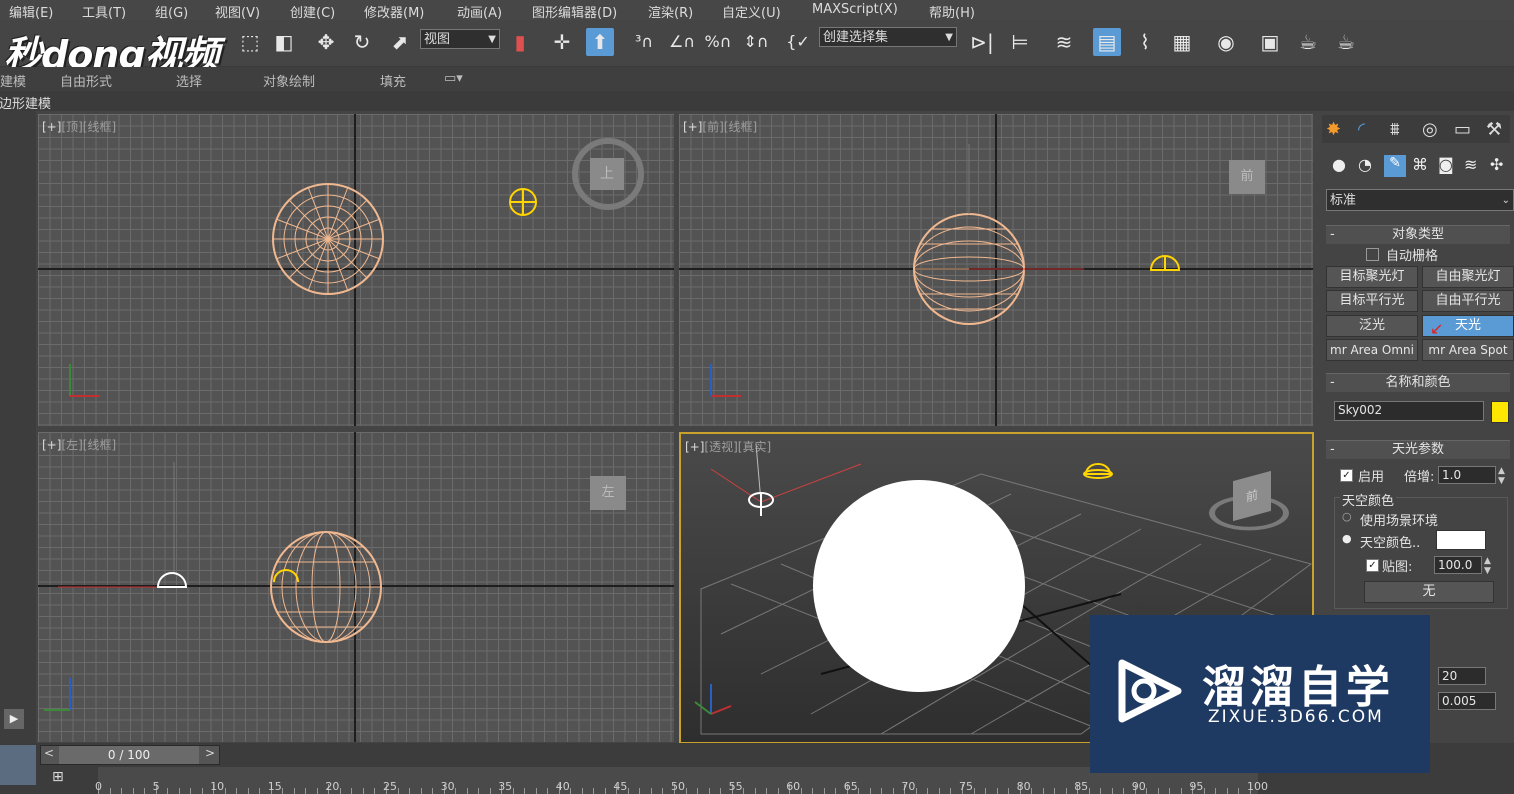 The image size is (1514, 794). I want to click on expand-arrow-icon: ▶, so click(14, 719).